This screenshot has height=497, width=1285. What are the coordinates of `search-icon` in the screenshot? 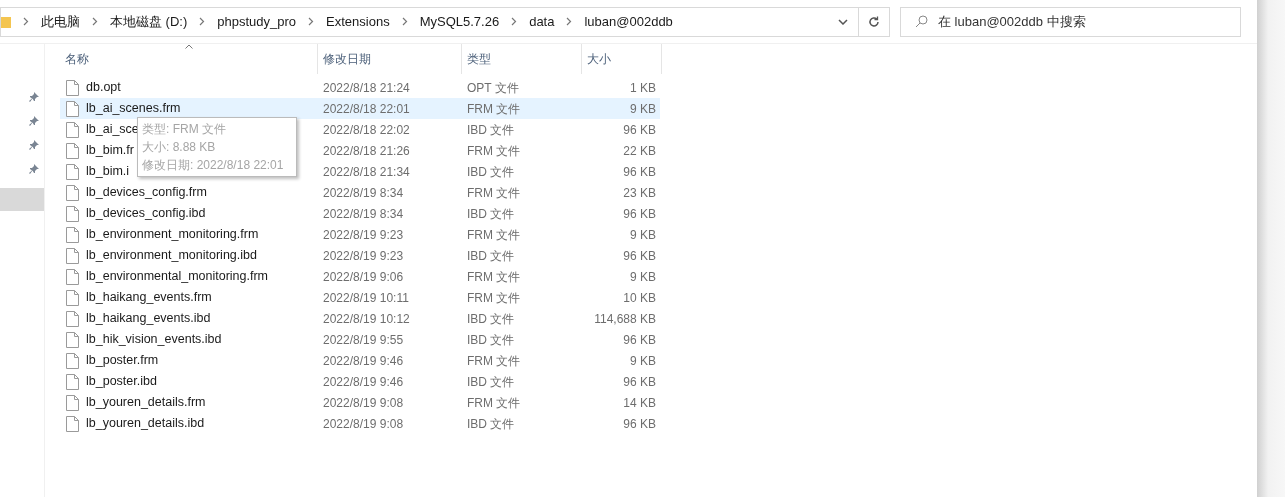 It's located at (921, 21).